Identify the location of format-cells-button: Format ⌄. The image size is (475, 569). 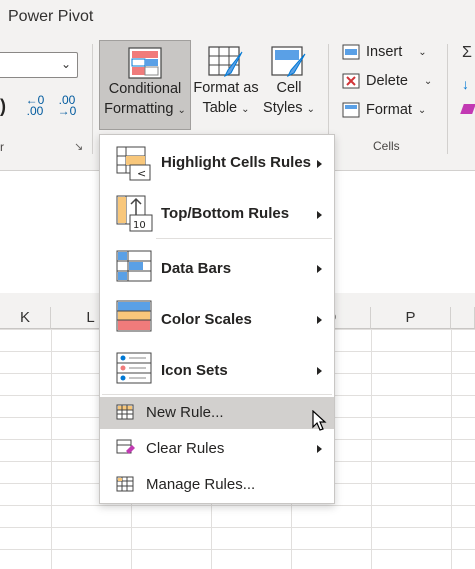
(384, 110).